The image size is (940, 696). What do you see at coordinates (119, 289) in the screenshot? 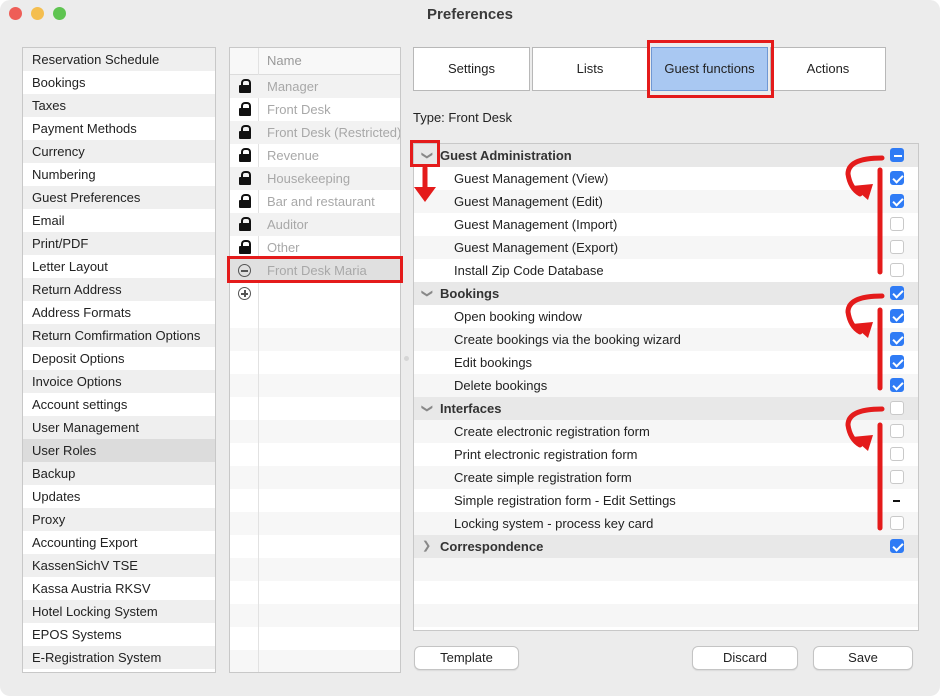
I see `category-item-return-address: Return Address` at bounding box center [119, 289].